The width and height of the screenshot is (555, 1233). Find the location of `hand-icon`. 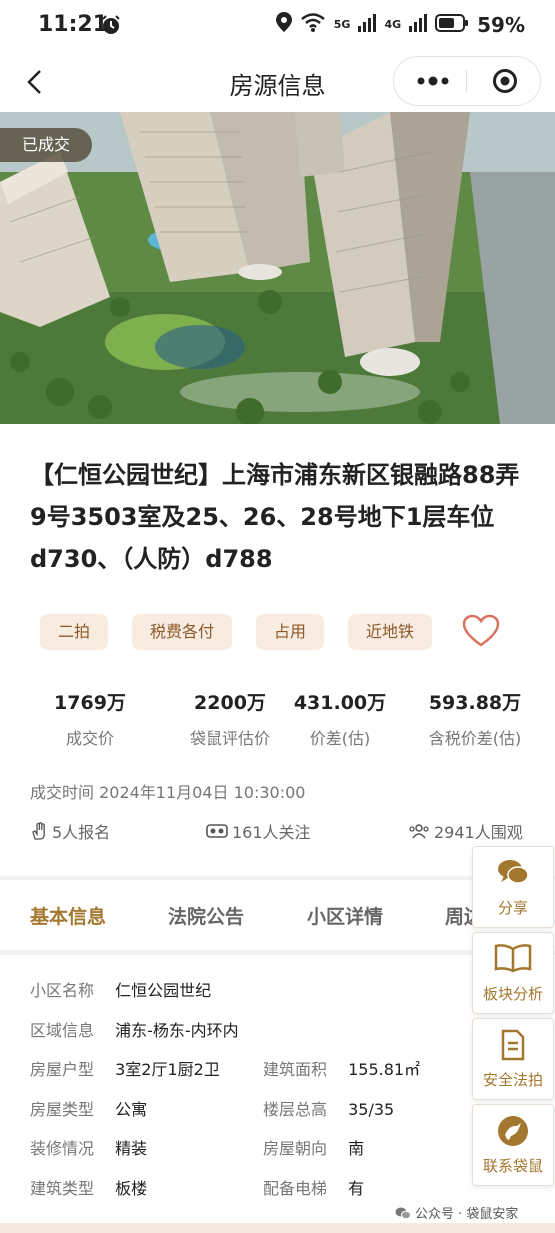

hand-icon is located at coordinates (38, 831).